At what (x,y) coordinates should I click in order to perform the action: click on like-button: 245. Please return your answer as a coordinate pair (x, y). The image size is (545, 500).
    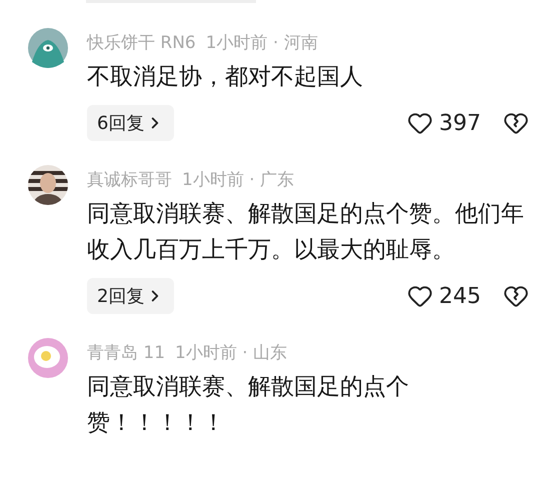
    Looking at the image, I should click on (444, 296).